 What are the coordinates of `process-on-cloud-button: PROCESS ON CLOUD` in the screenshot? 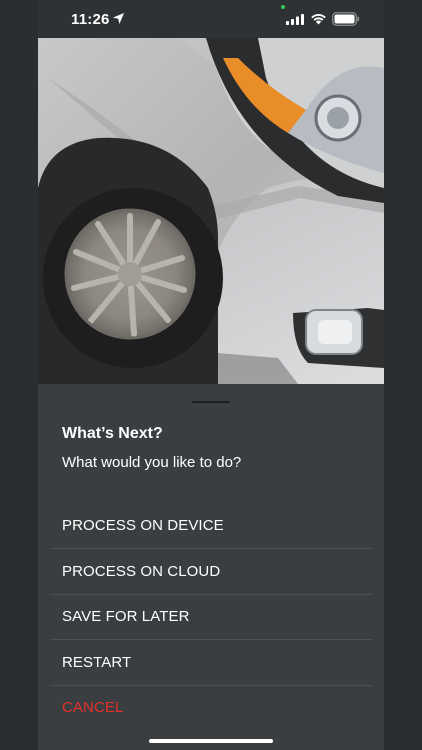 It's located at (211, 572).